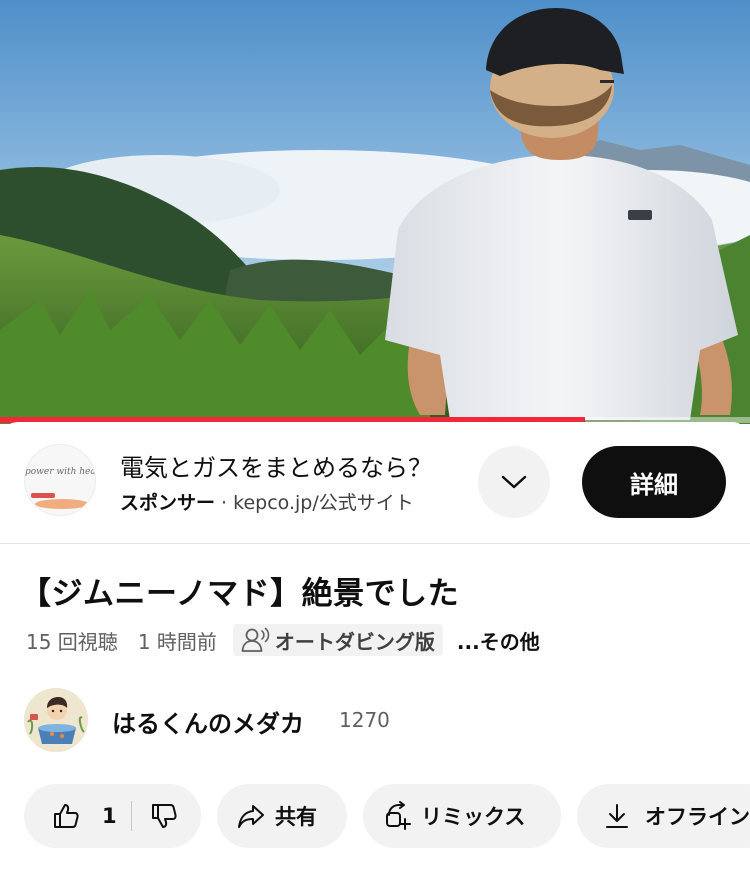  What do you see at coordinates (177, 641) in the screenshot?
I see `upload-time: 1 時間前` at bounding box center [177, 641].